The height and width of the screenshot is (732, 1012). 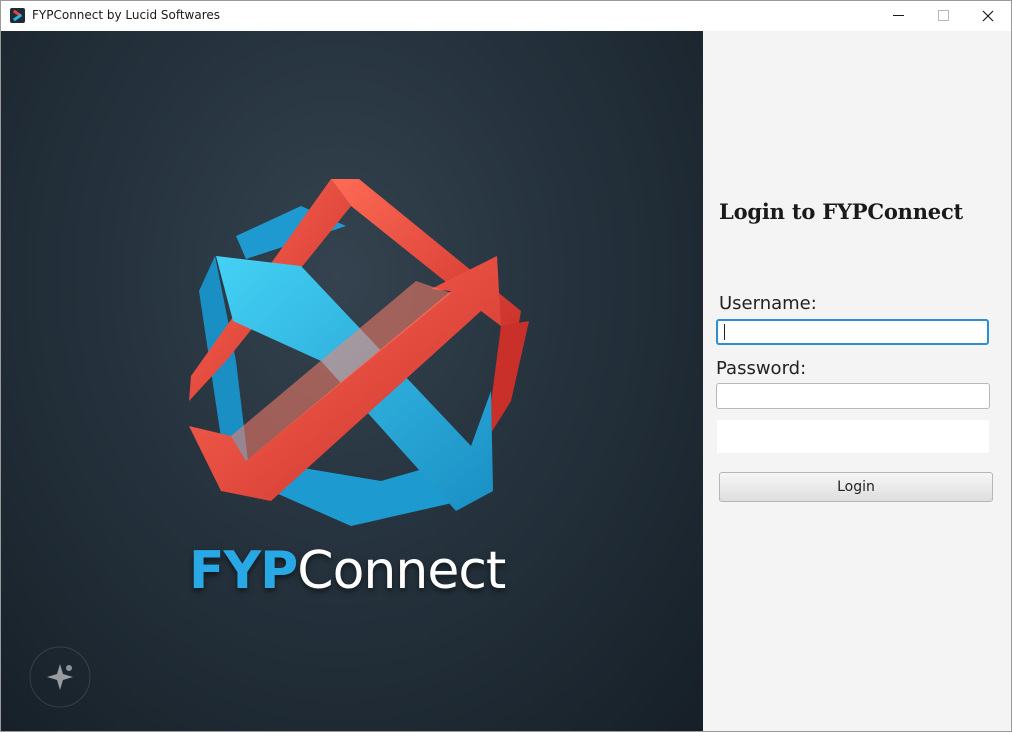 I want to click on title-bar: FYPConnect by Lucid Softwares, so click(x=506, y=16).